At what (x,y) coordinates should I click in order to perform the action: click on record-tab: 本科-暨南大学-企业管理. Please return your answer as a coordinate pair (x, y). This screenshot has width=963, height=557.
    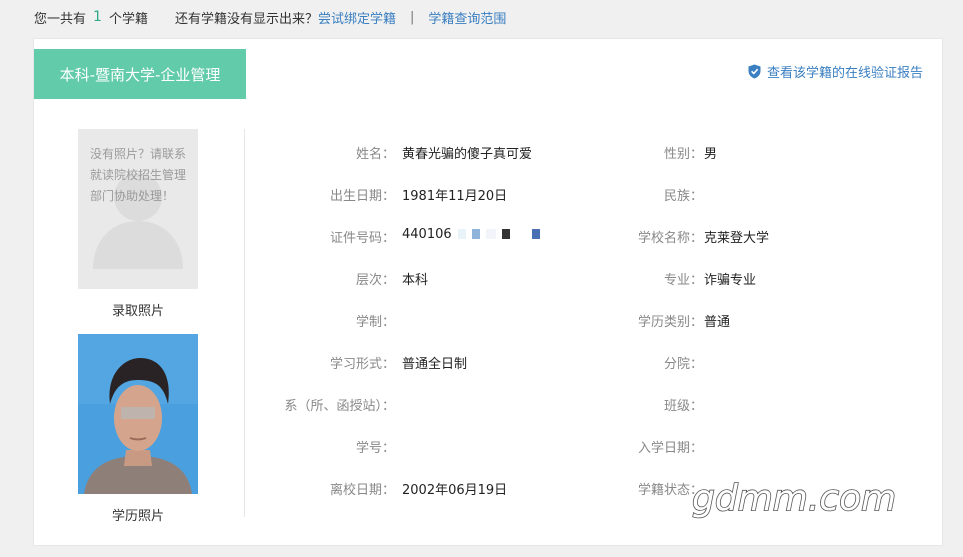
    Looking at the image, I should click on (140, 74).